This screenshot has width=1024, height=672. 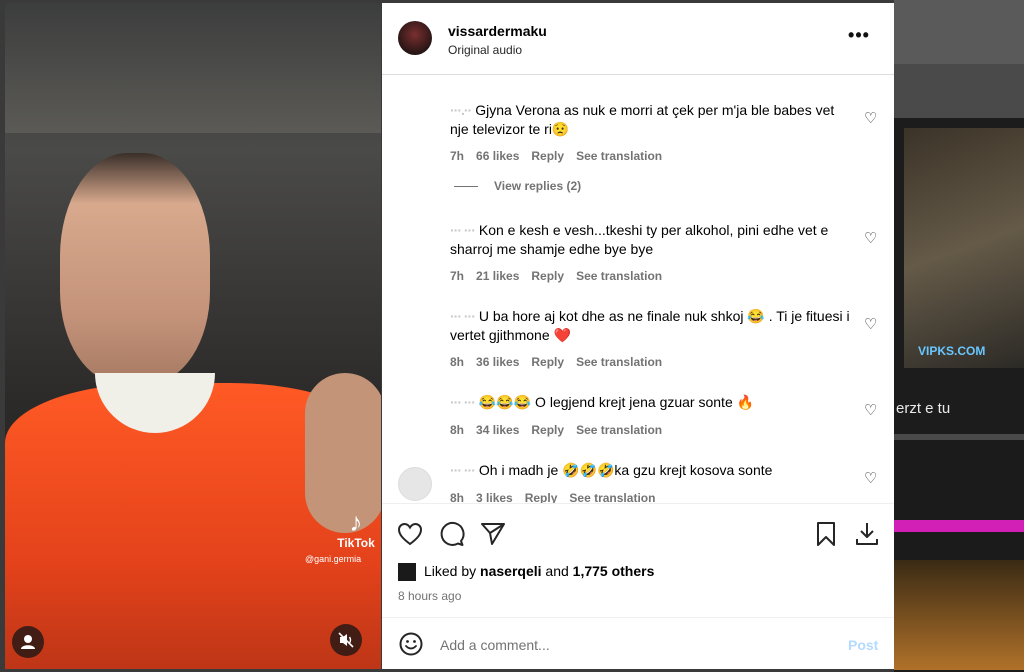 I want to click on comment-meta: 7h 66 likes Reply See translation, so click(x=562, y=156).